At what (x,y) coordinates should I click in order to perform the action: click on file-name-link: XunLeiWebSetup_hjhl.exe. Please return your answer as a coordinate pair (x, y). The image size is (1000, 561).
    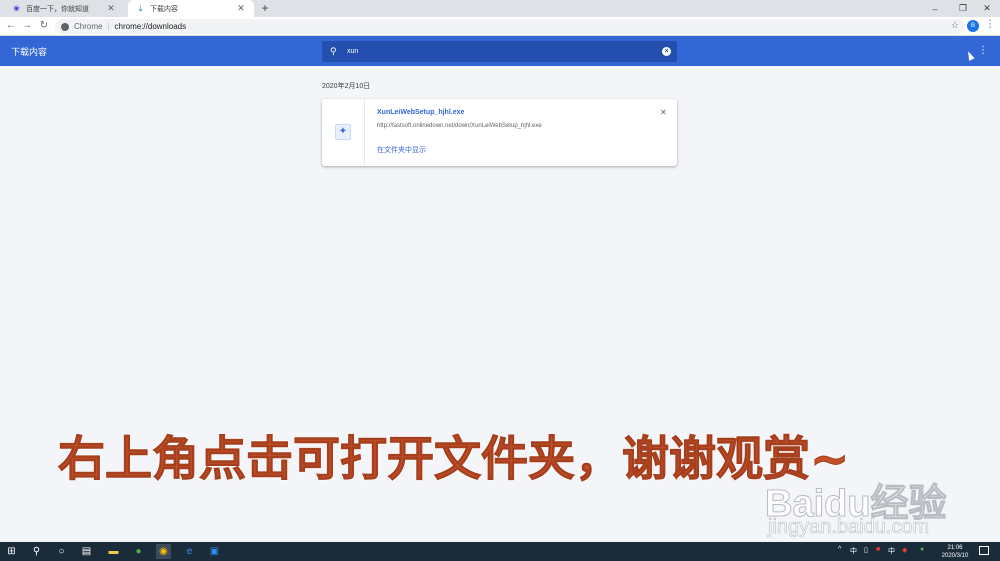
    Looking at the image, I should click on (420, 112).